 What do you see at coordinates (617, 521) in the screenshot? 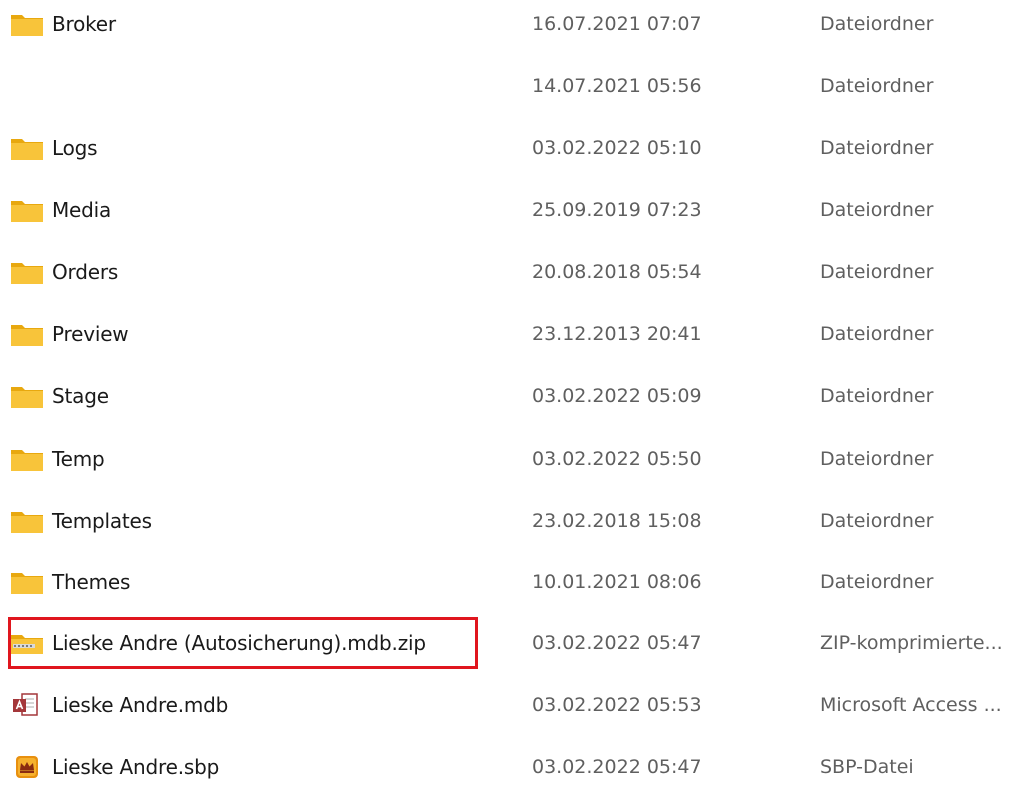
I see `file-date: 23.02.2018 15:08` at bounding box center [617, 521].